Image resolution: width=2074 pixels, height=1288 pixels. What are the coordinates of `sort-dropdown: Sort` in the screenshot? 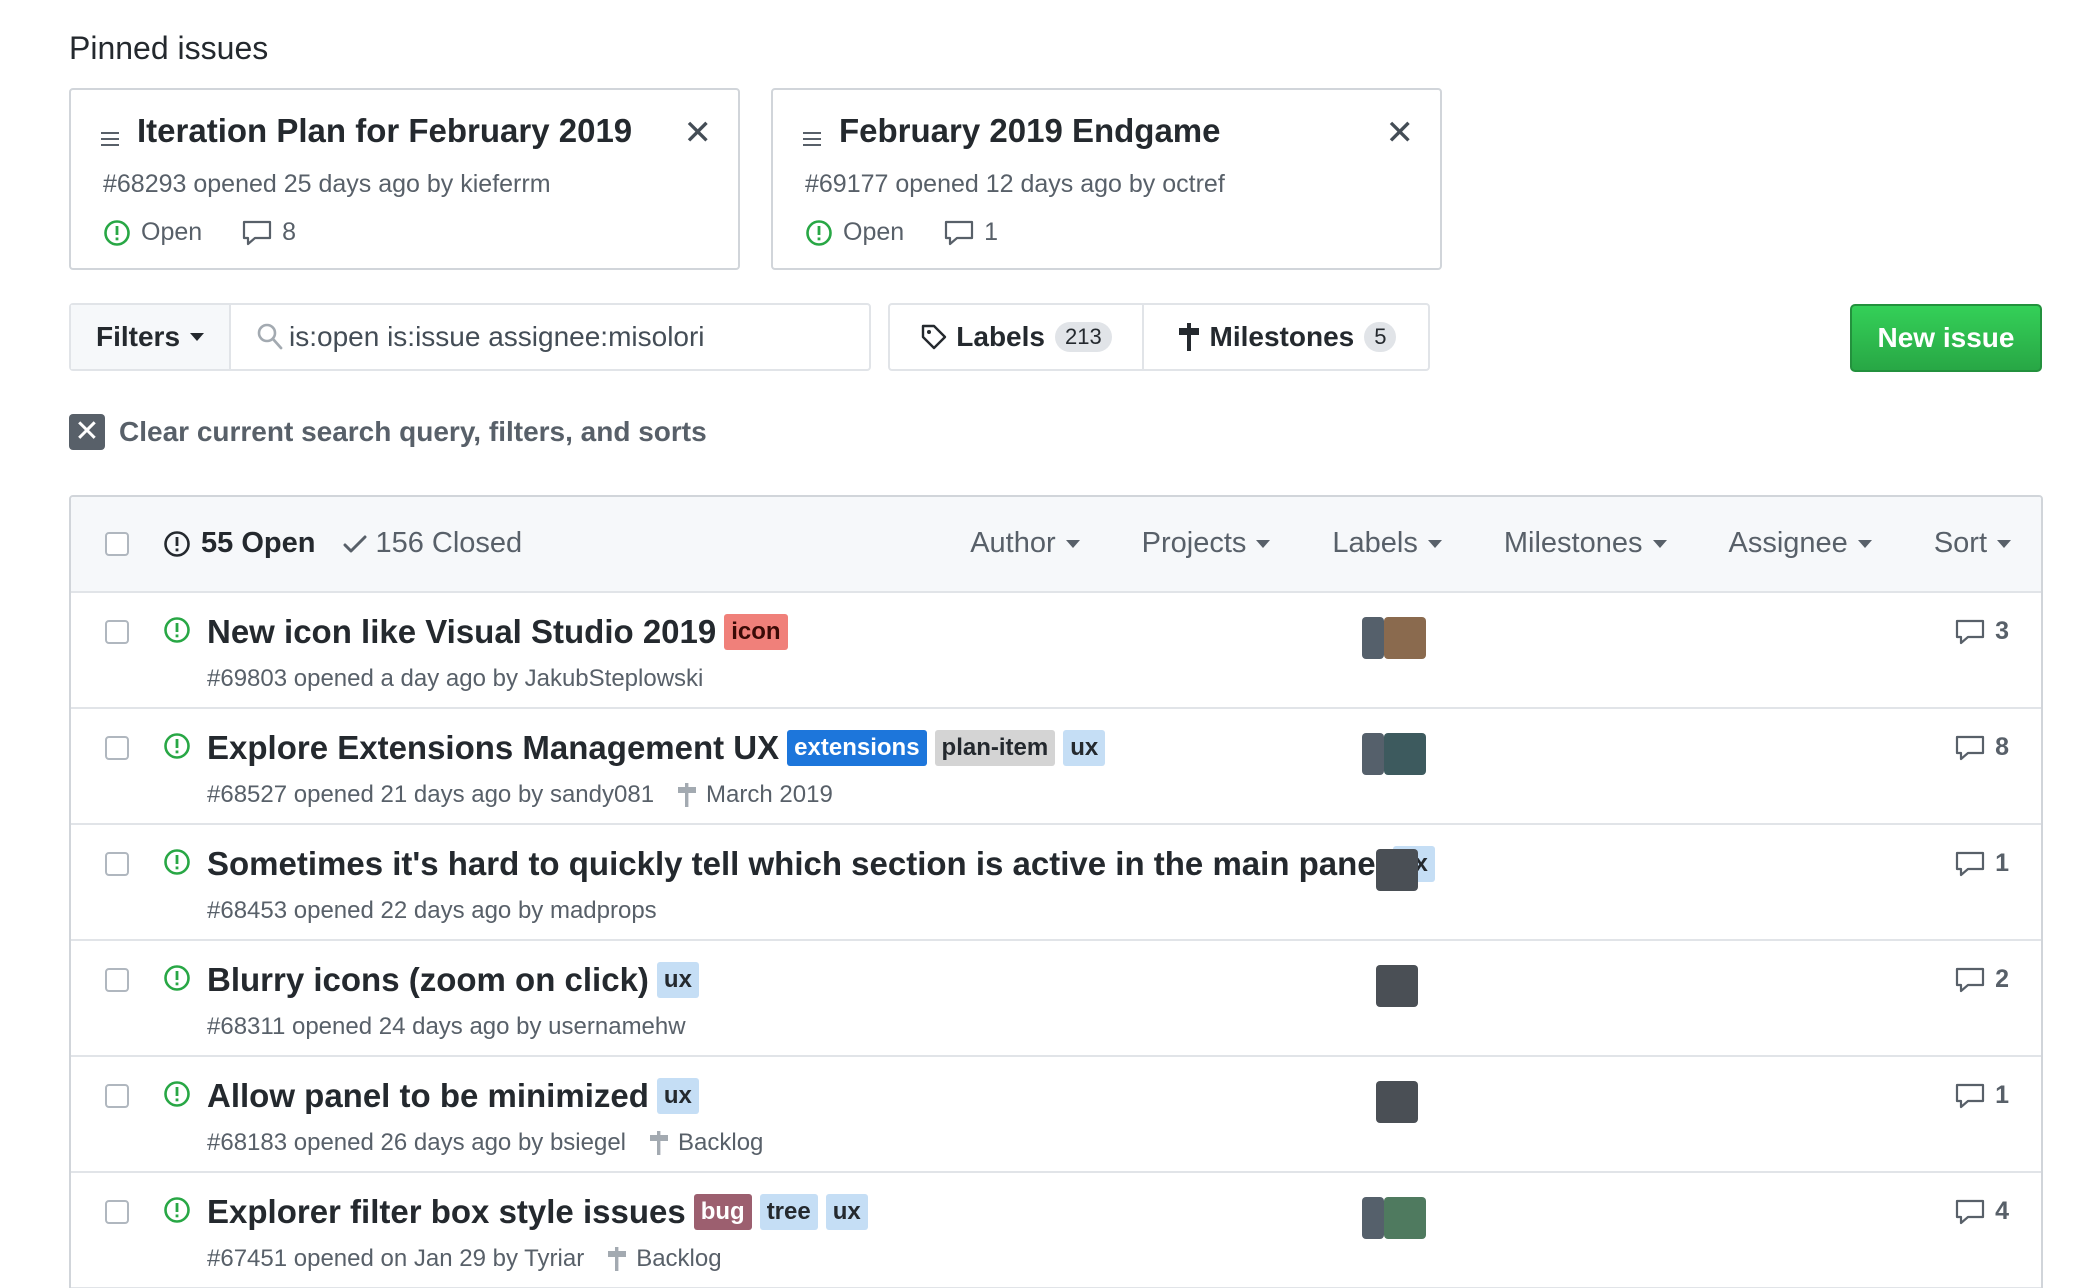 It's located at (1972, 543).